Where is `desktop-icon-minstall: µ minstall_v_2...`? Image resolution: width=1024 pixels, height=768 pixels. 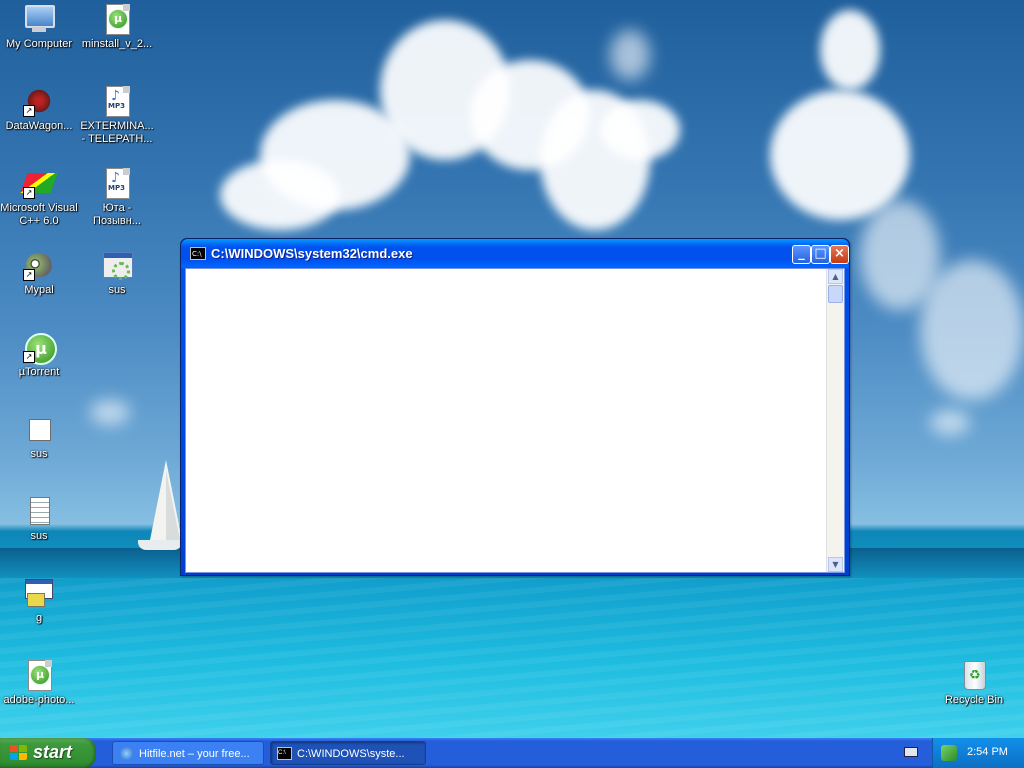 desktop-icon-minstall: µ minstall_v_2... is located at coordinates (117, 27).